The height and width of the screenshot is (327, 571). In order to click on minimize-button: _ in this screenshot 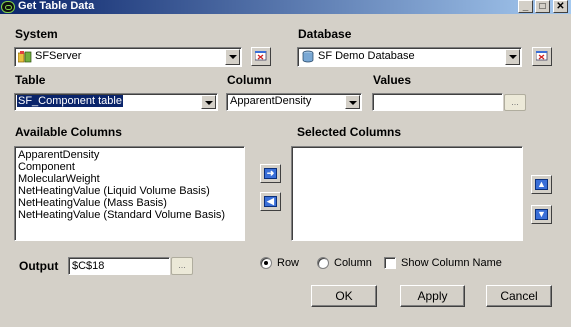, I will do `click(525, 6)`.